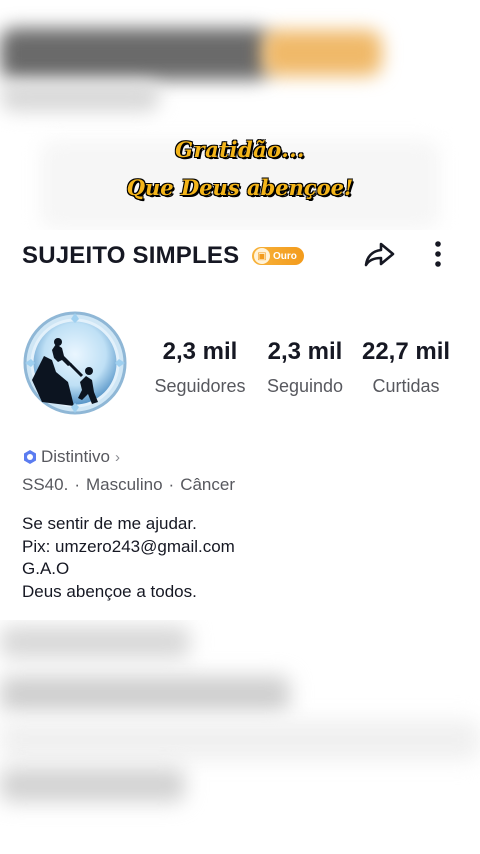  Describe the element at coordinates (406, 351) in the screenshot. I see `likes-count: 22,7 mil` at that location.